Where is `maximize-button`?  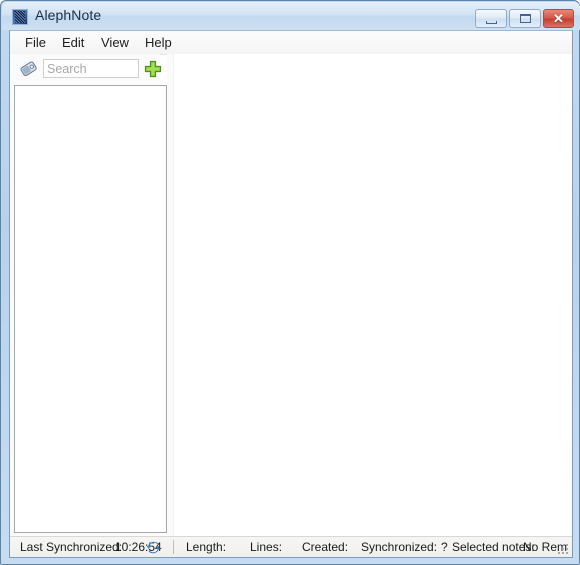 maximize-button is located at coordinates (525, 18).